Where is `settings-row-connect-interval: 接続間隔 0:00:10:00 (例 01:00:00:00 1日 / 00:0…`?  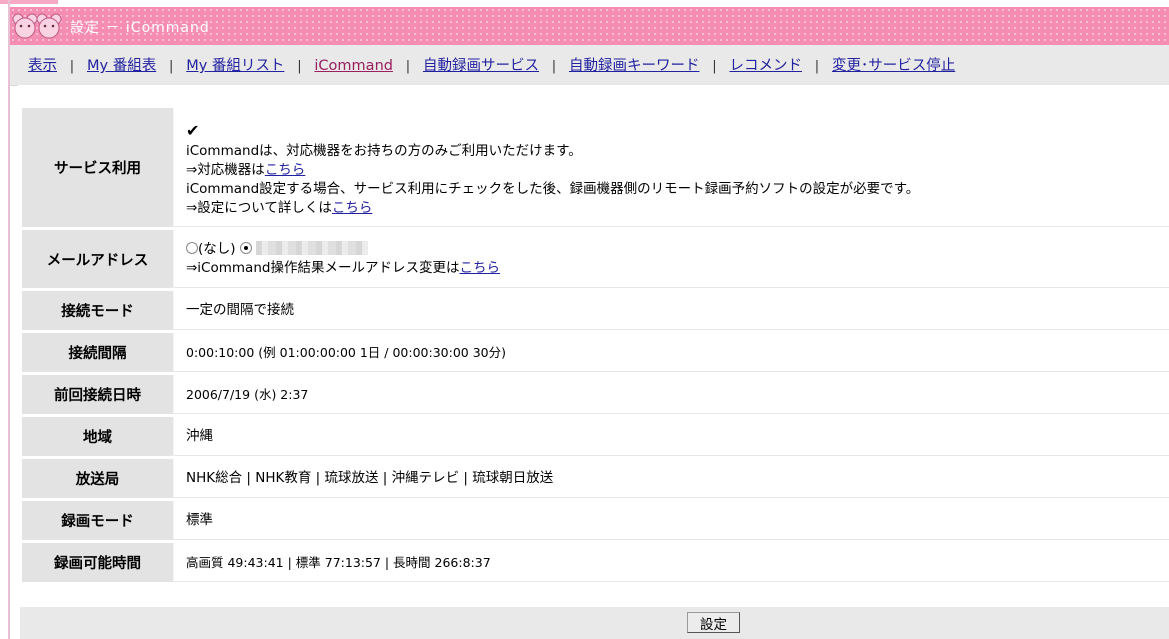
settings-row-connect-interval: 接続間隔 0:00:10:00 (例 01:00:00:00 1日 / 00:0… is located at coordinates (595, 352).